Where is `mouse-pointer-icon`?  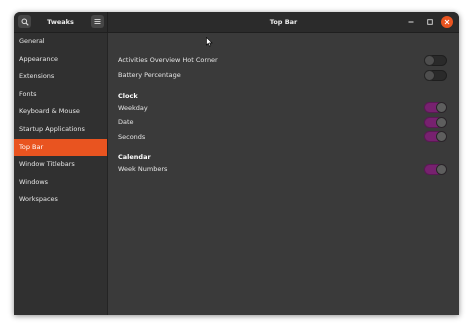
mouse-pointer-icon is located at coordinates (209, 42).